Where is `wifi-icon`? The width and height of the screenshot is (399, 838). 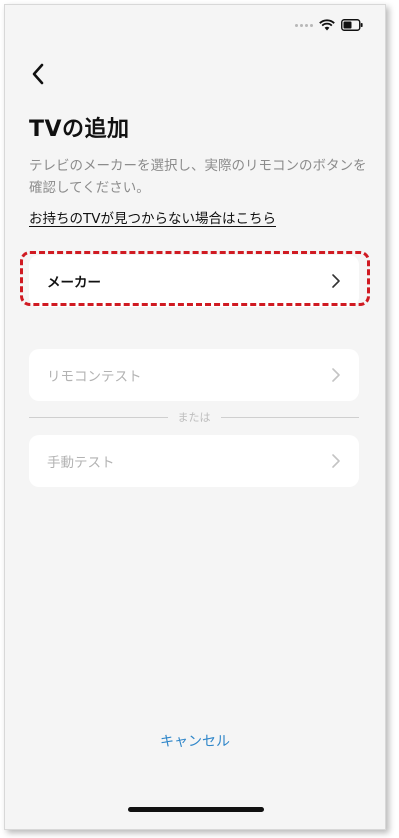 wifi-icon is located at coordinates (327, 25).